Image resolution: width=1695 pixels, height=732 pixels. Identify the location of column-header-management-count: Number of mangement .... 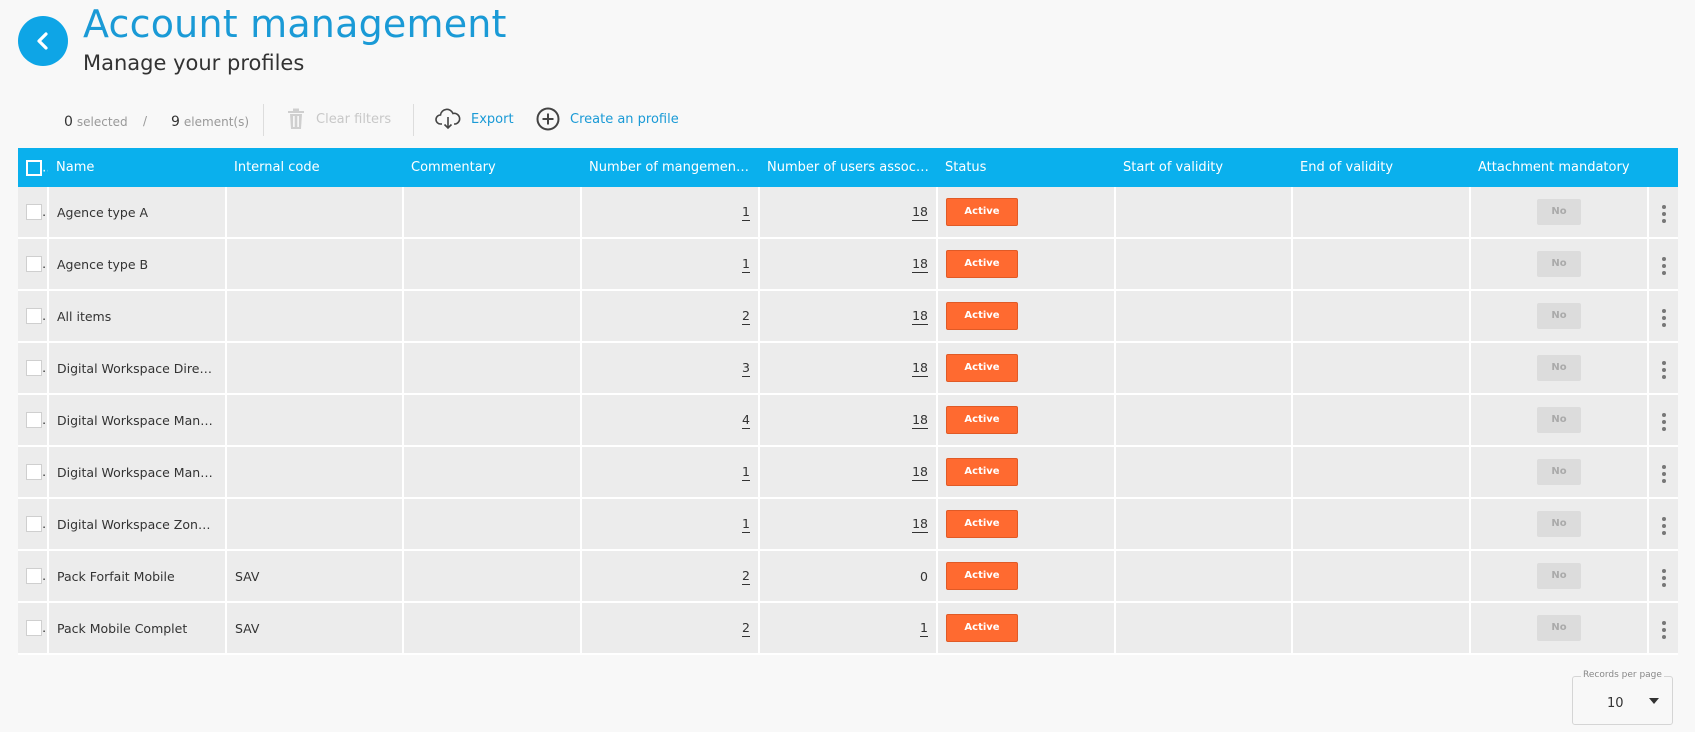
(670, 167).